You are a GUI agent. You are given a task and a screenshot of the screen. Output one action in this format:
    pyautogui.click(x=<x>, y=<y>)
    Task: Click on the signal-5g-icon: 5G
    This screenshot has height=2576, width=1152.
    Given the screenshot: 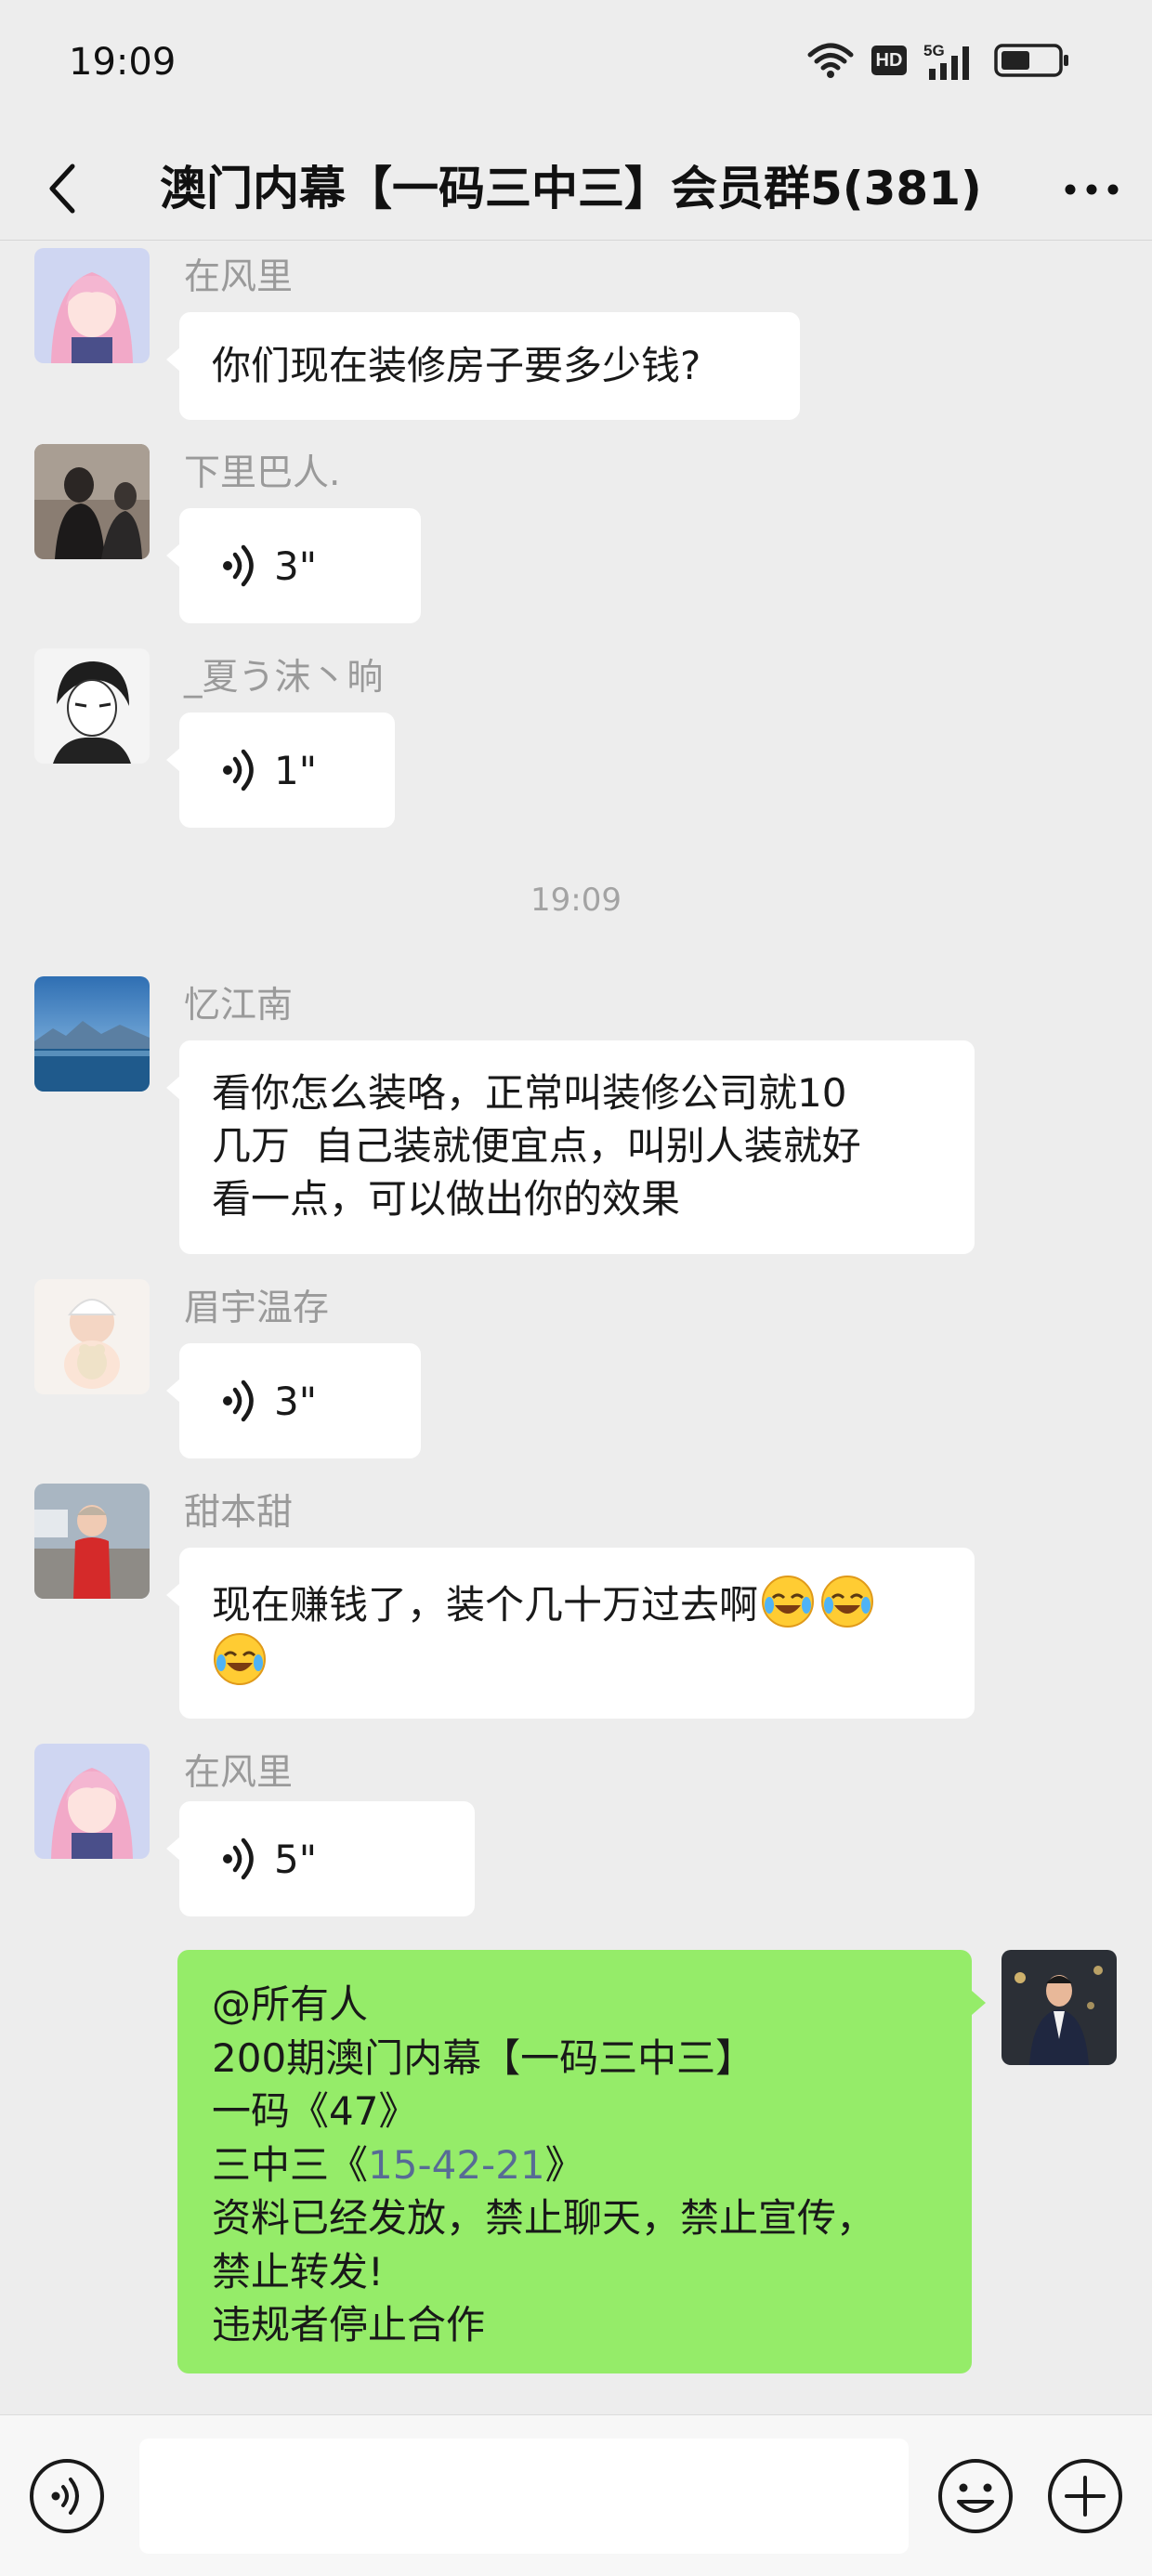 What is the action you would take?
    pyautogui.click(x=946, y=61)
    